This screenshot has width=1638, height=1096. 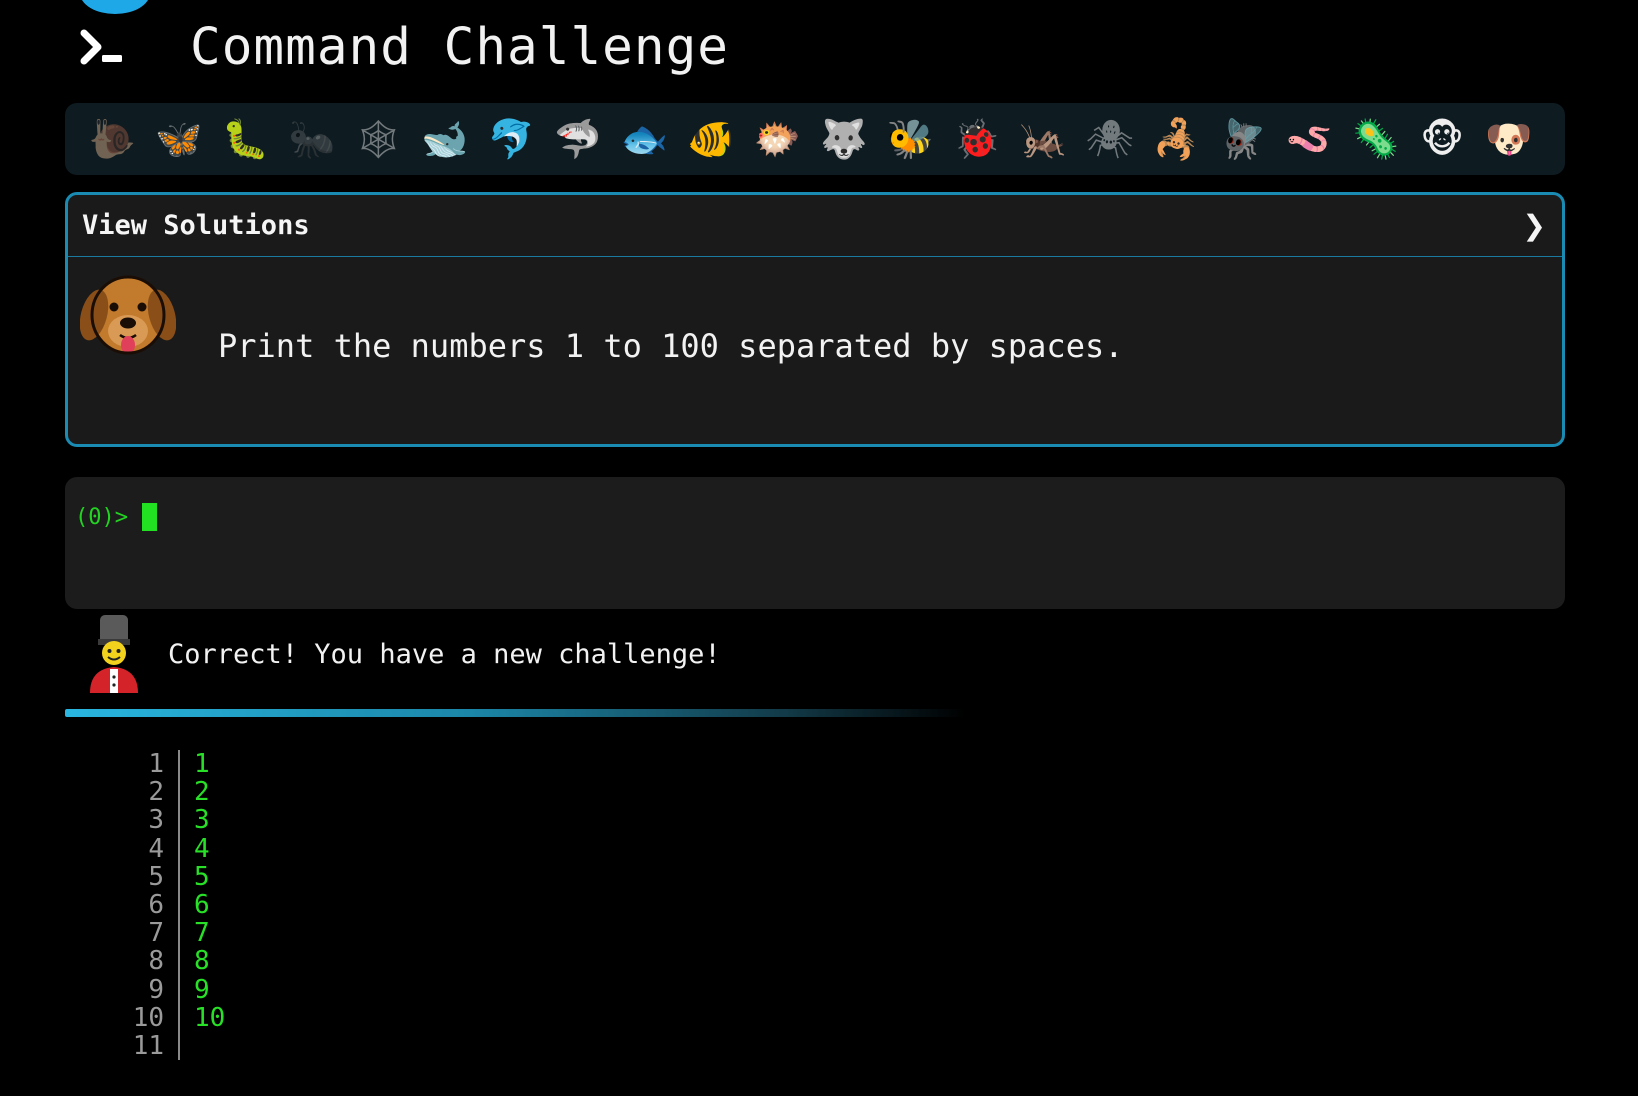 I want to click on terminal-line: (0)>, so click(x=116, y=517).